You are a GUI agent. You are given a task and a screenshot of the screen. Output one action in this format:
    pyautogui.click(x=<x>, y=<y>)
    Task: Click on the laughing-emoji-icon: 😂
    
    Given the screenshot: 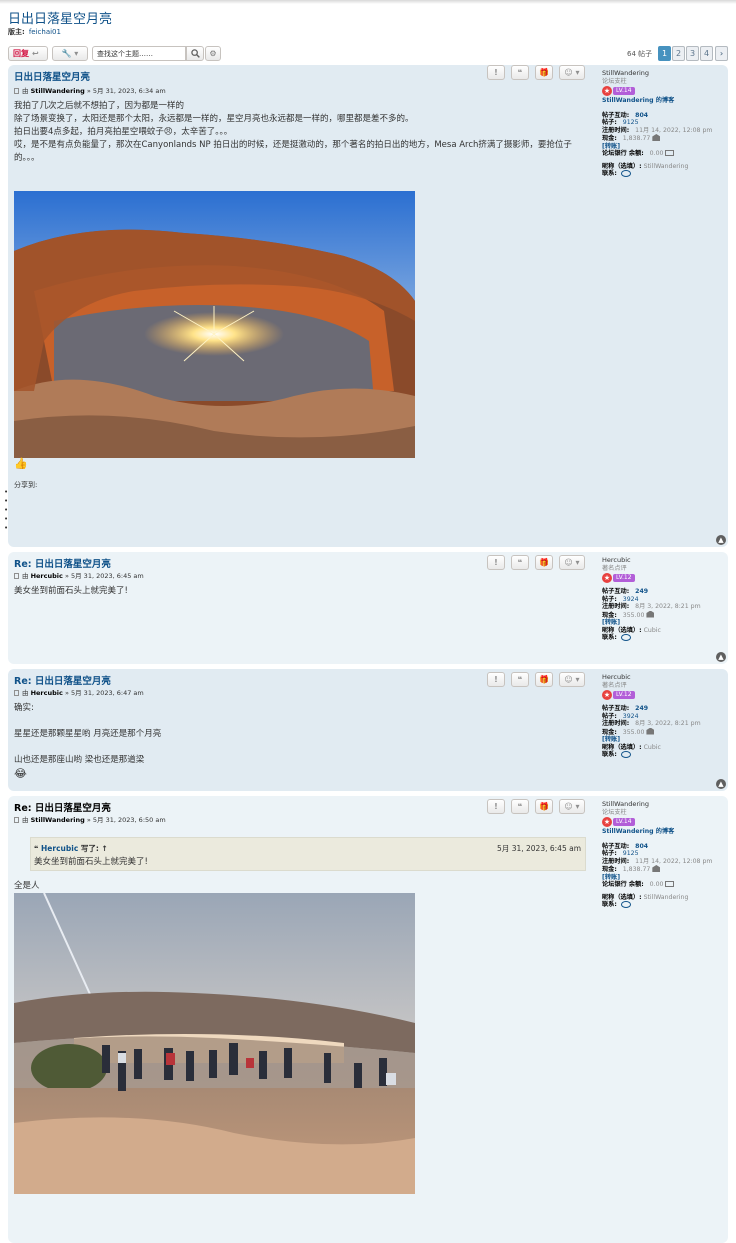 What is the action you would take?
    pyautogui.click(x=20, y=773)
    